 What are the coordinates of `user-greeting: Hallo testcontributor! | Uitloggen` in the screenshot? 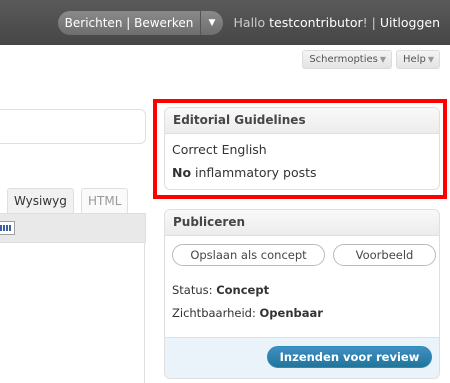 It's located at (337, 22).